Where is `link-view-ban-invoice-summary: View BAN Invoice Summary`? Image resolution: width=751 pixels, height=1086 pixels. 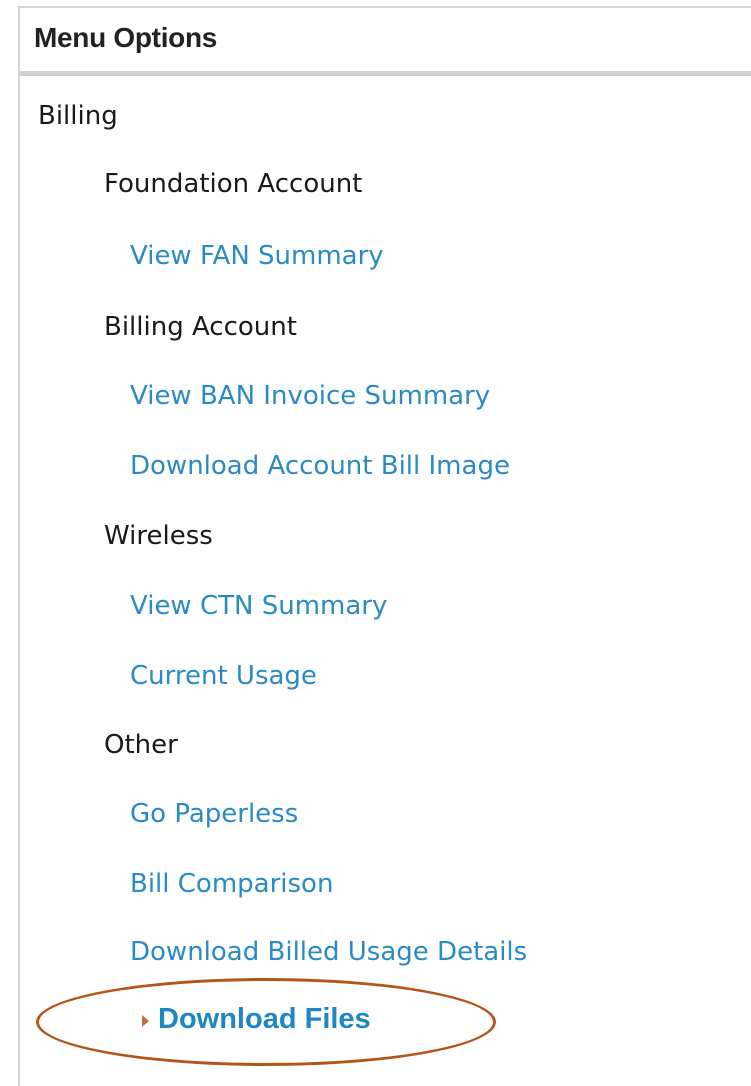
link-view-ban-invoice-summary: View BAN Invoice Summary is located at coordinates (310, 396).